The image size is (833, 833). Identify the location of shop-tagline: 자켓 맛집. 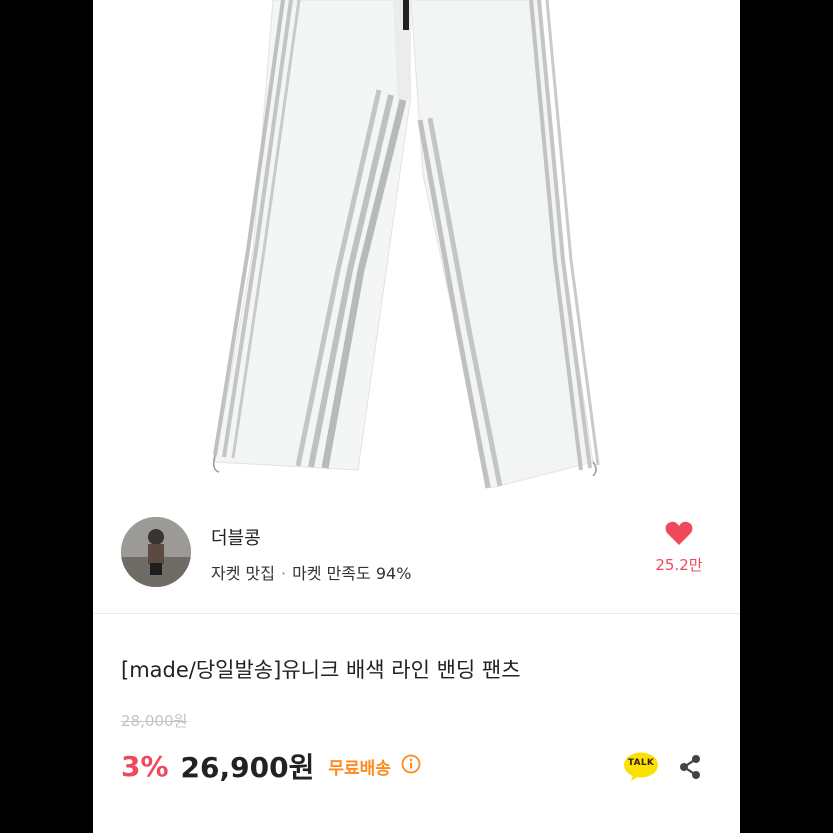
(243, 573).